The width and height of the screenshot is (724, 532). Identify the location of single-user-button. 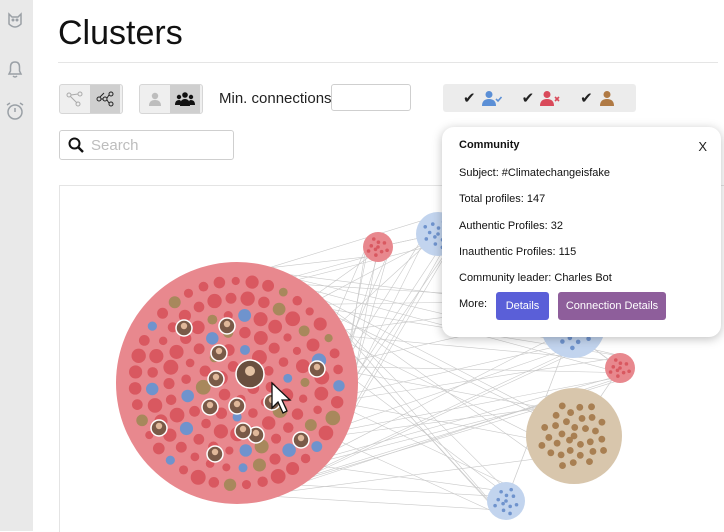
(155, 99).